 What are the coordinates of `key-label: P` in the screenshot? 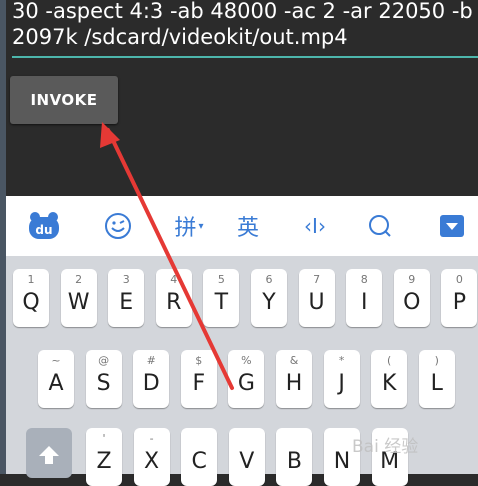 It's located at (459, 302).